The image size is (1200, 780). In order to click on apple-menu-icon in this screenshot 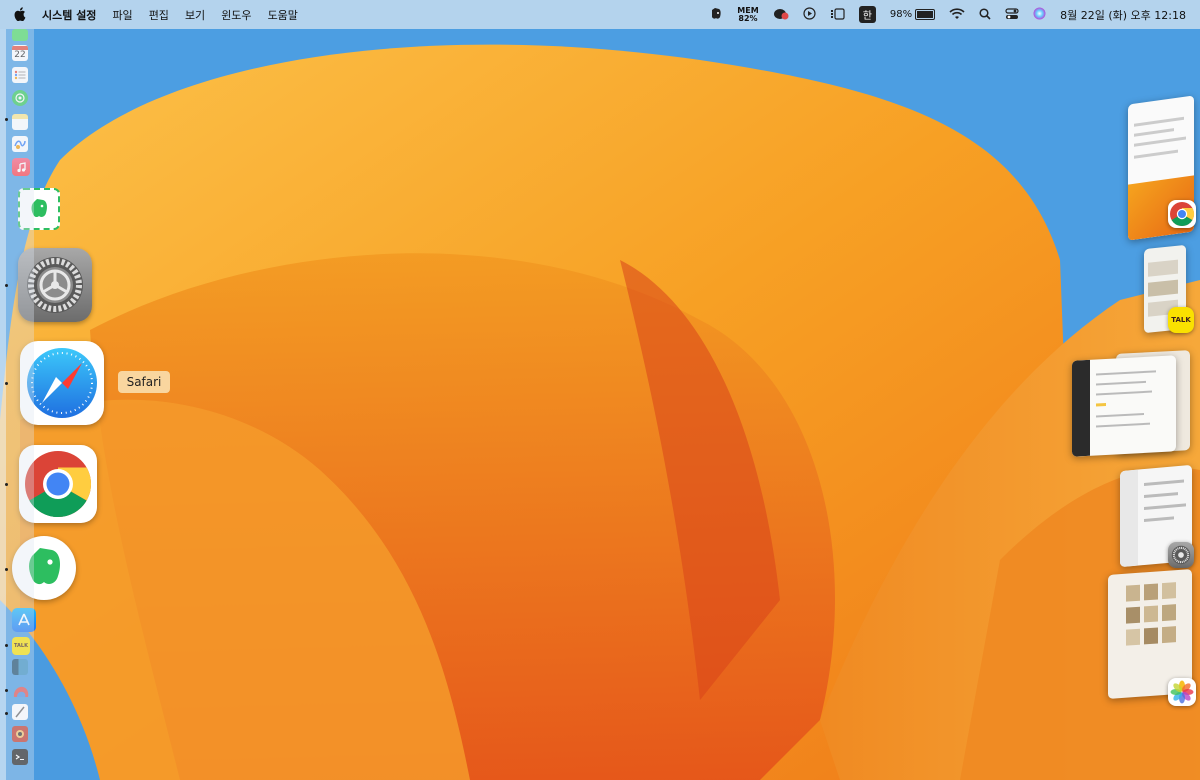, I will do `click(20, 14)`.